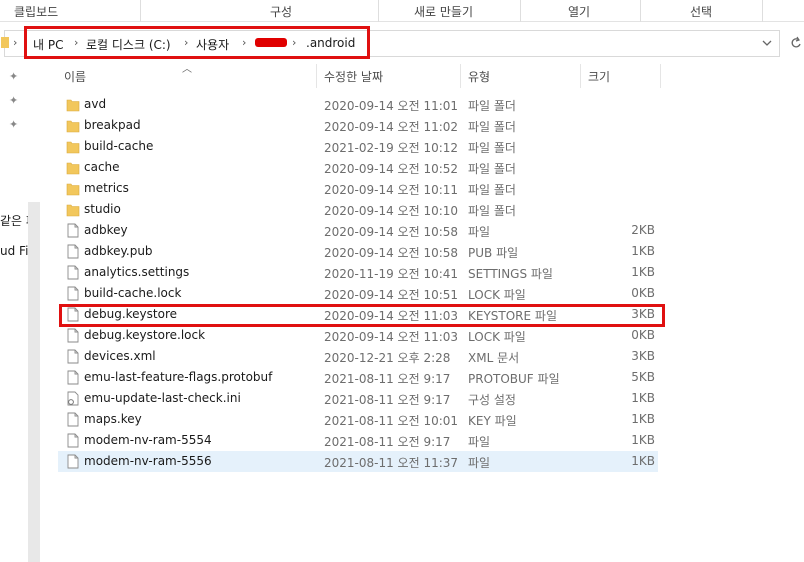 Image resolution: width=804 pixels, height=562 pixels. Describe the element at coordinates (14, 220) in the screenshot. I see `nav-item: 같은 파` at that location.